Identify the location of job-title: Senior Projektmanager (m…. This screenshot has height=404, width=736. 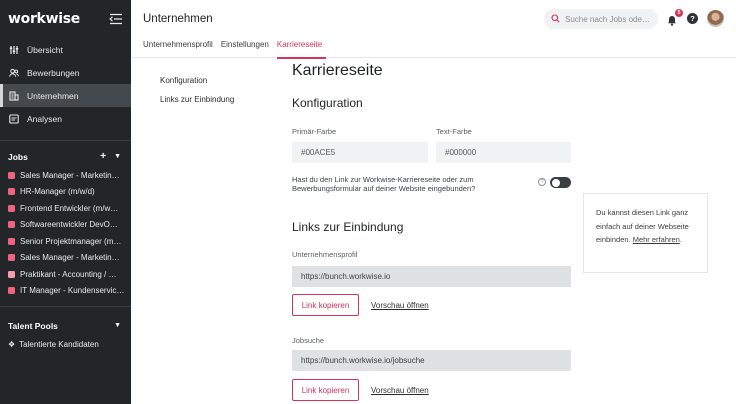
(71, 241).